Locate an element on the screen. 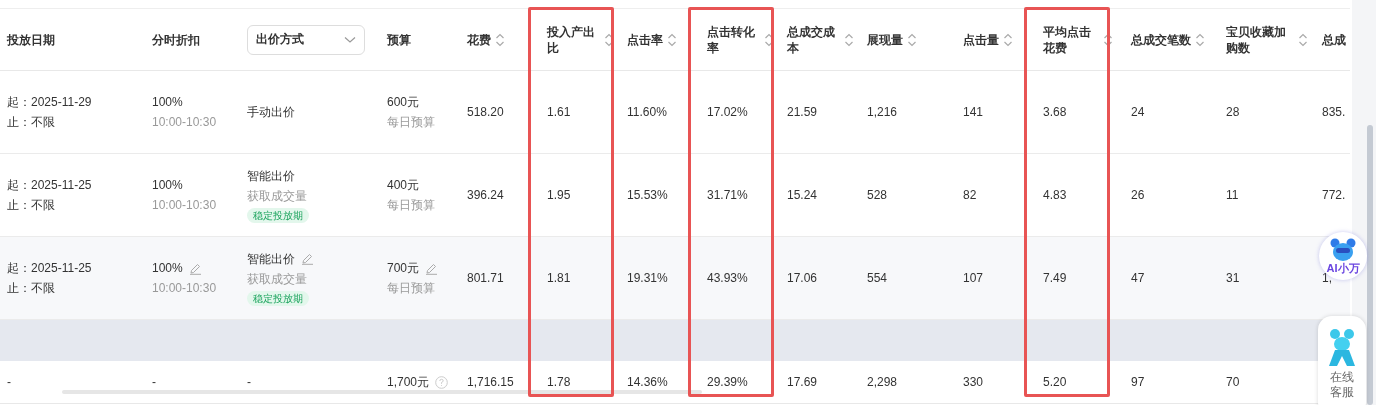  table-cell: 28 is located at coordinates (1233, 112).